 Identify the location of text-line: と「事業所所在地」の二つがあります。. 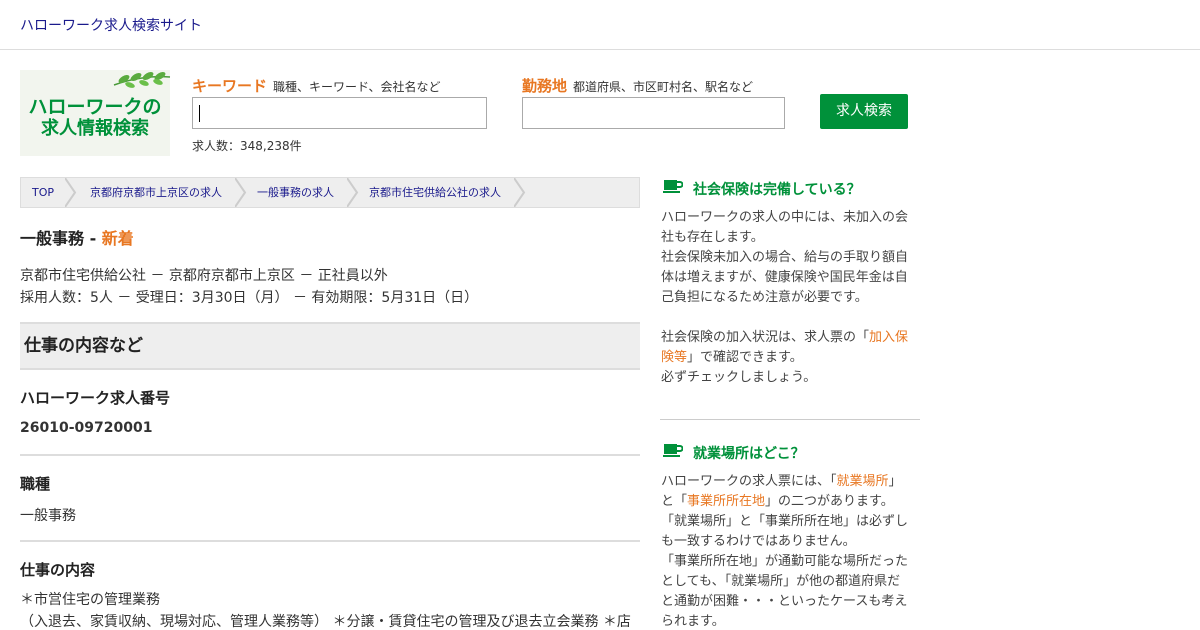
(787, 502).